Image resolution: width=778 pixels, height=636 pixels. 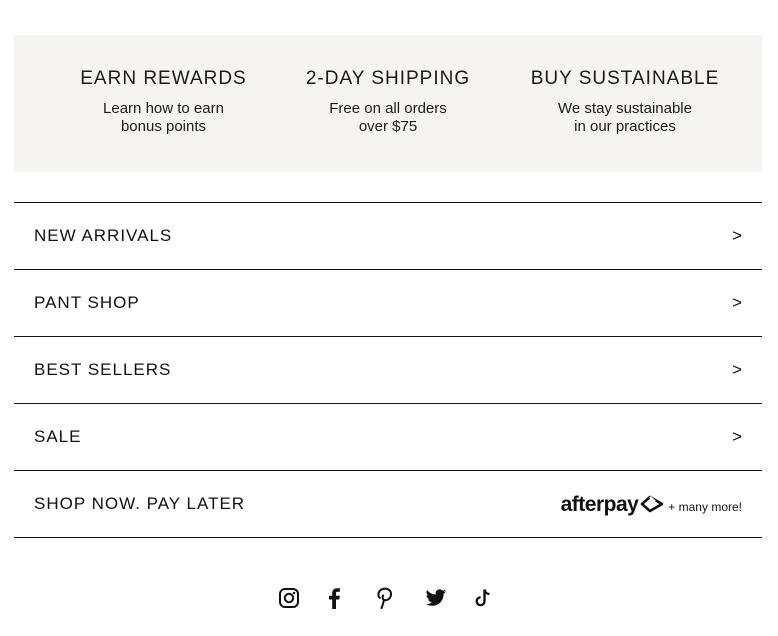 I want to click on tiktok-icon, so click(x=498, y=598).